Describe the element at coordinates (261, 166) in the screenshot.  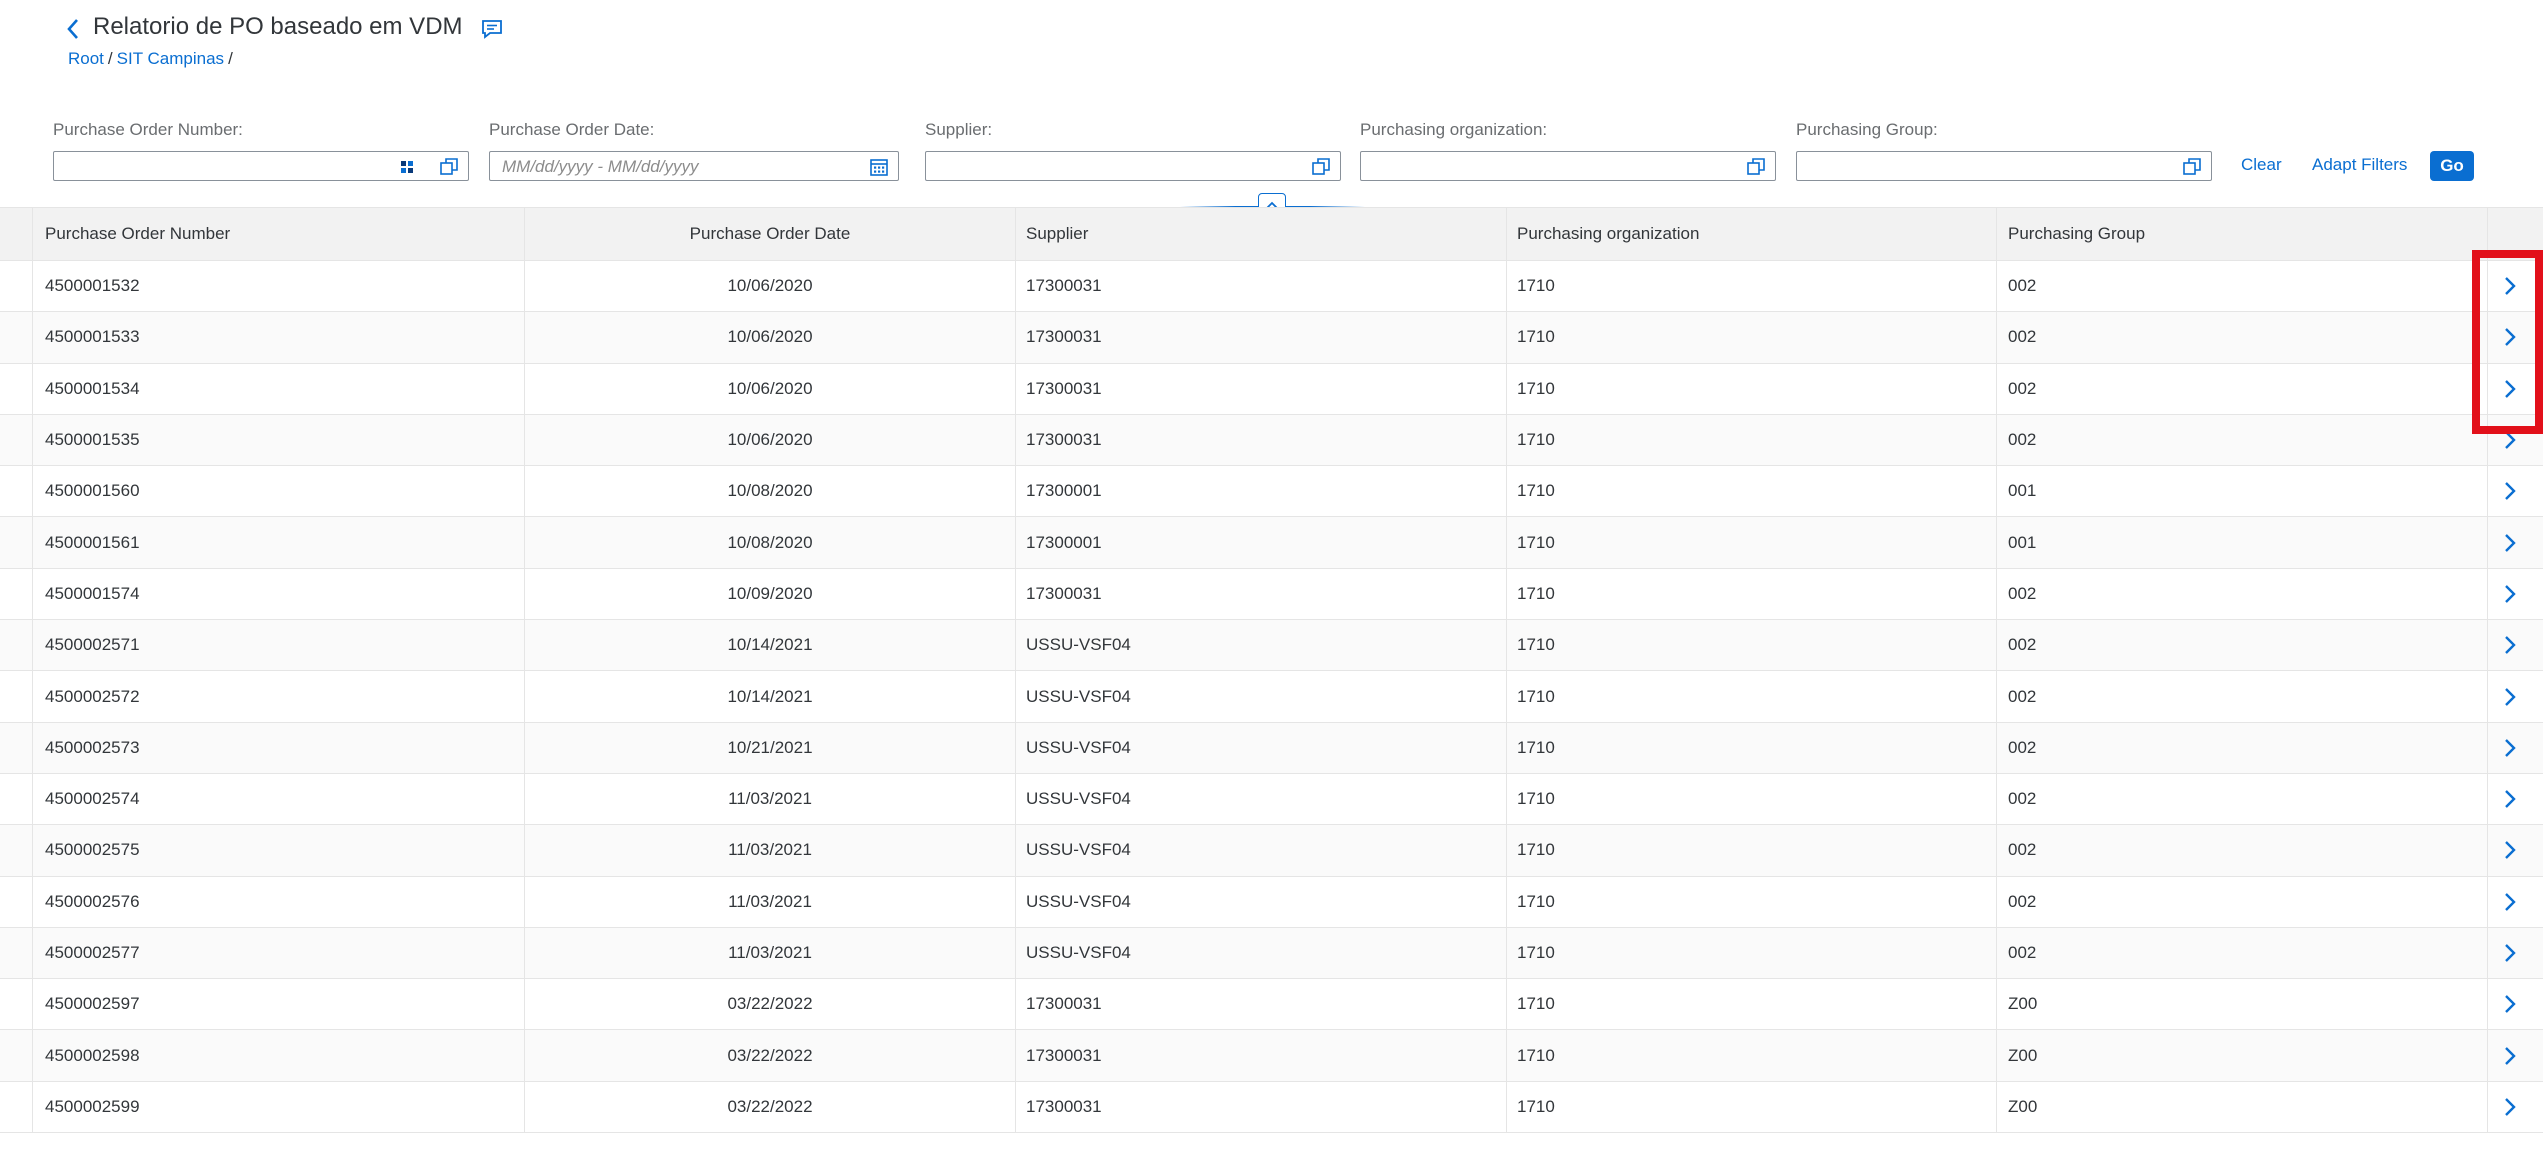
I see `po-number-field` at that location.